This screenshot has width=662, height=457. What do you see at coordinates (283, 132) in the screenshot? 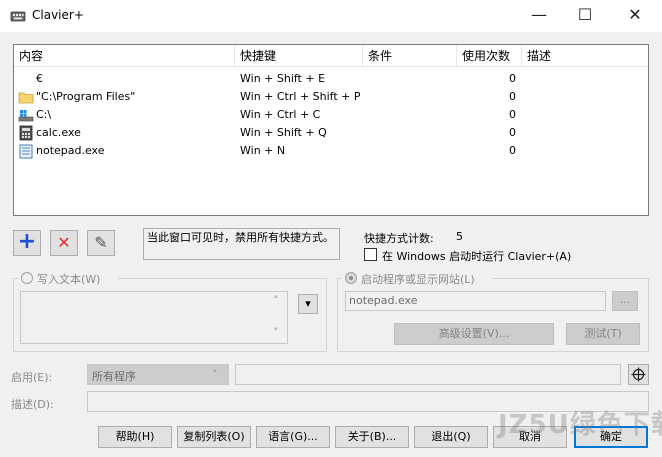
I see `row-hotkey: Win + Shift + Q` at bounding box center [283, 132].